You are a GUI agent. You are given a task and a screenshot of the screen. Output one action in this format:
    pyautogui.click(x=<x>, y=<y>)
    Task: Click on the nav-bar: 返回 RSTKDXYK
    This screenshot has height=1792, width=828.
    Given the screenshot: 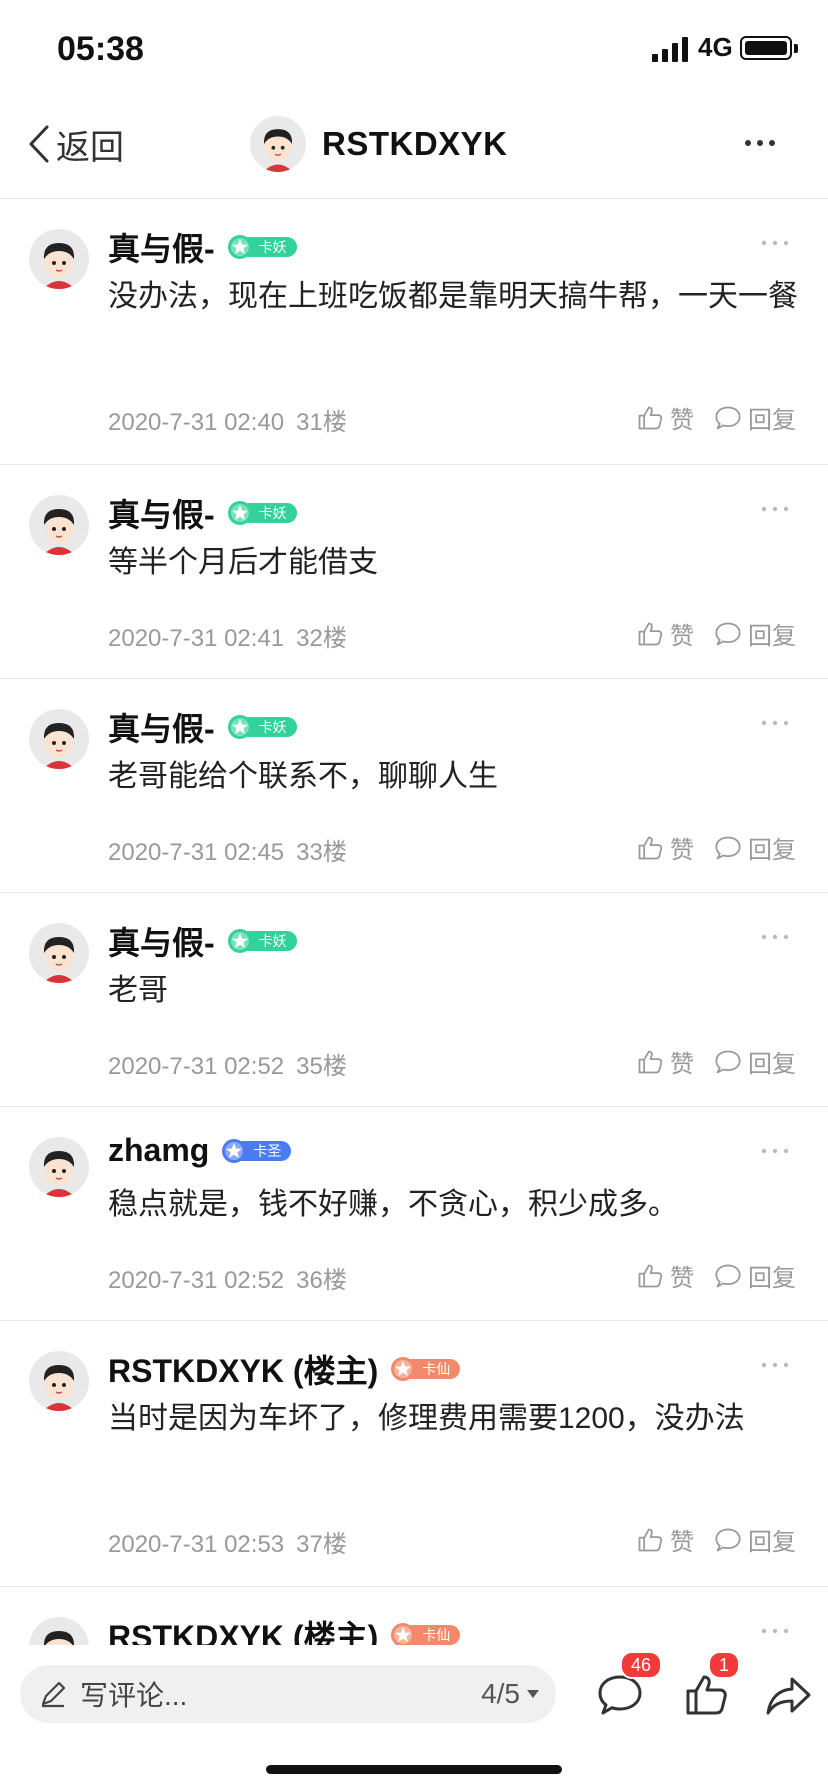 What is the action you would take?
    pyautogui.click(x=414, y=145)
    